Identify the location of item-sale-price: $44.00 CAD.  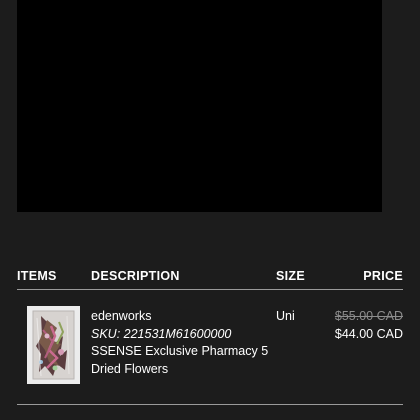
(368, 333).